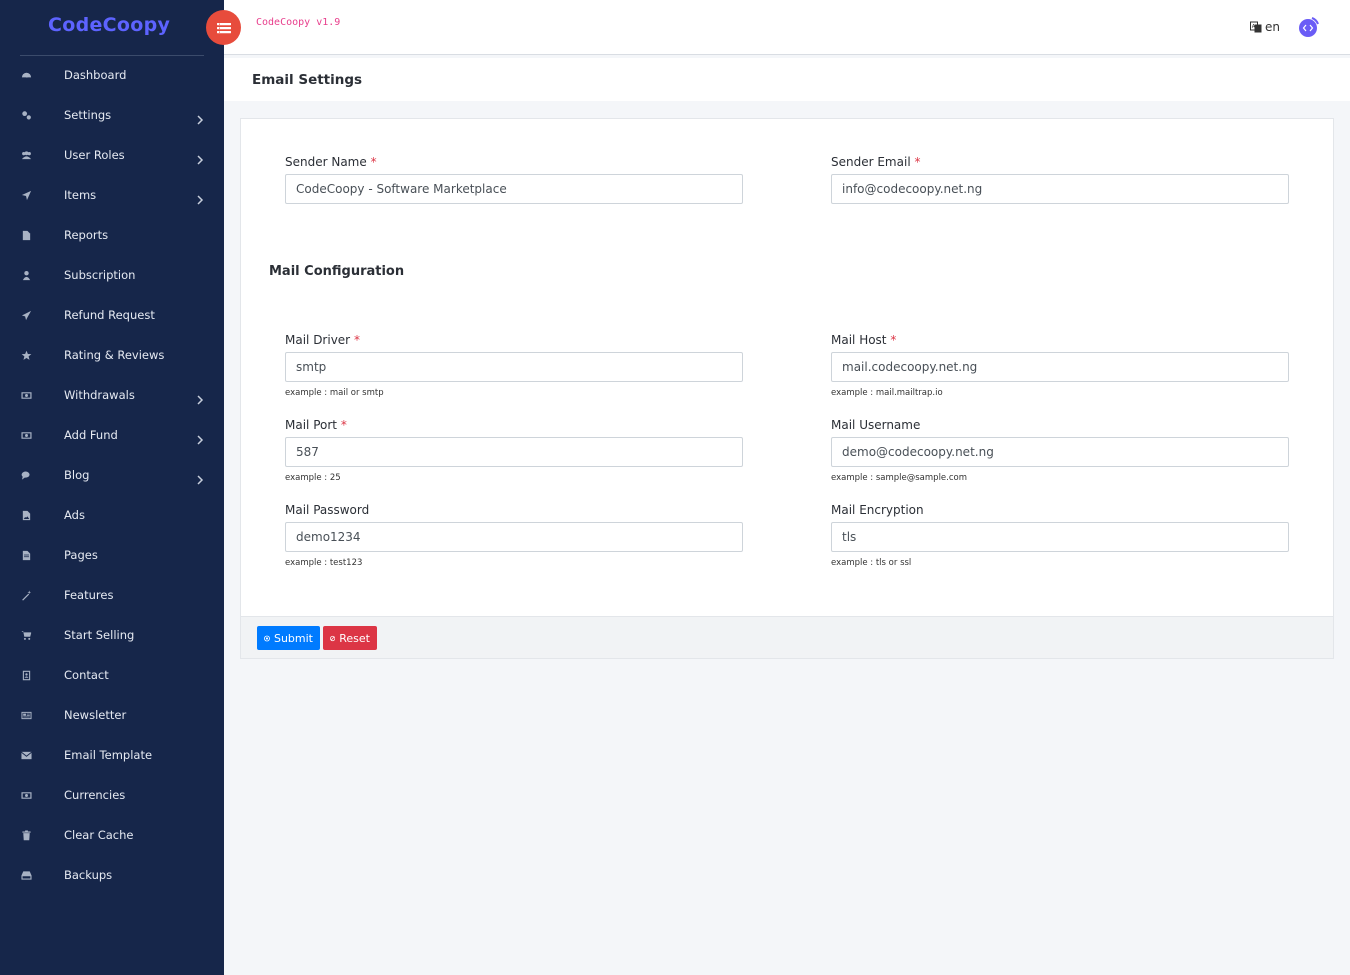 The width and height of the screenshot is (1350, 975). I want to click on brand-logo: CodeCoopy, so click(109, 25).